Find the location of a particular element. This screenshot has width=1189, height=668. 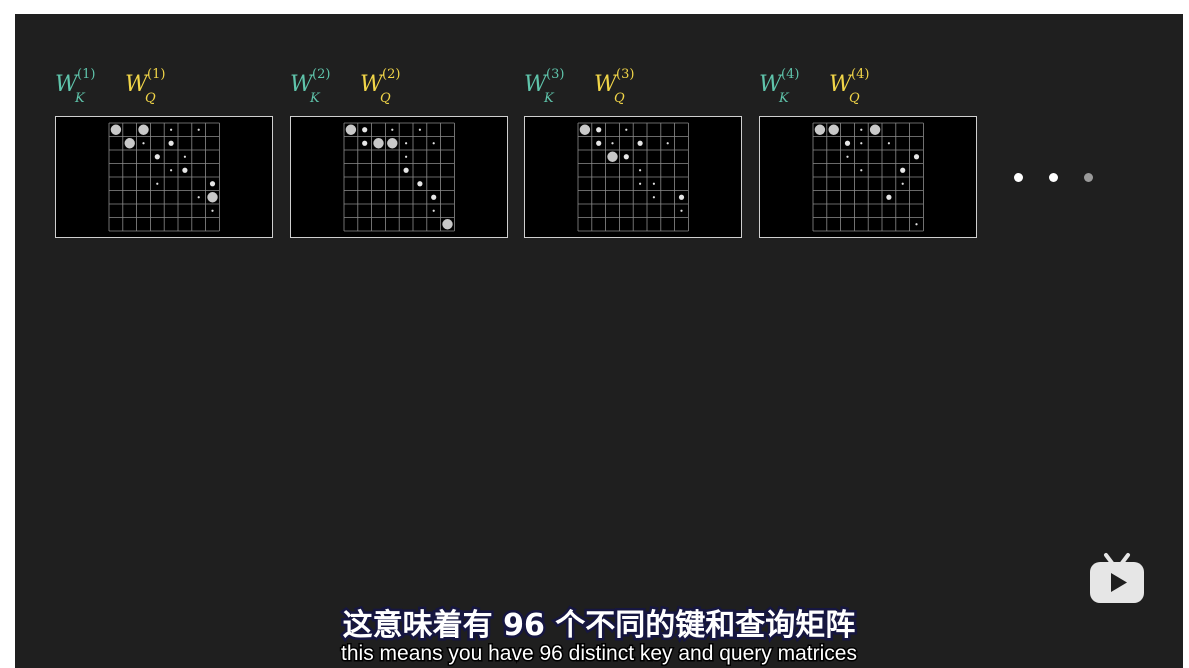

wk-label: W K (3) is located at coordinates (544, 86).